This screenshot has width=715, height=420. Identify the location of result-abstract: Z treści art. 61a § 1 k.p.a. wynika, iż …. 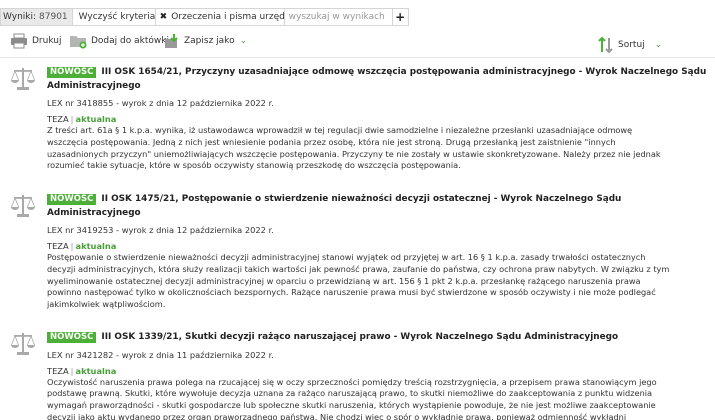
(377, 148).